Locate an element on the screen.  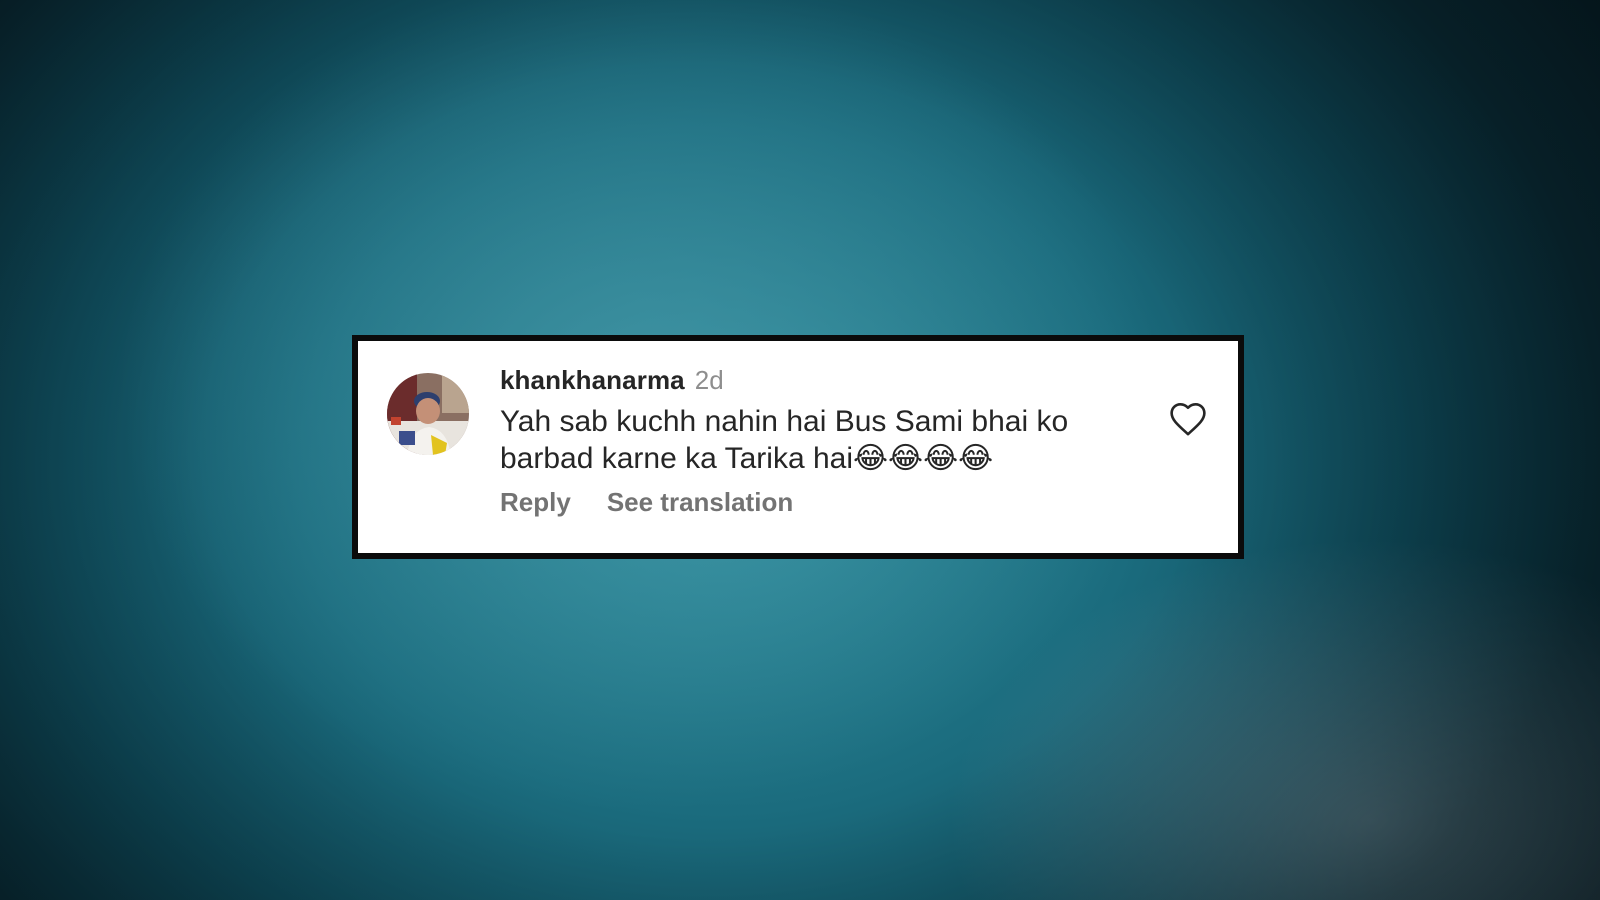
like-button is located at coordinates (1188, 419).